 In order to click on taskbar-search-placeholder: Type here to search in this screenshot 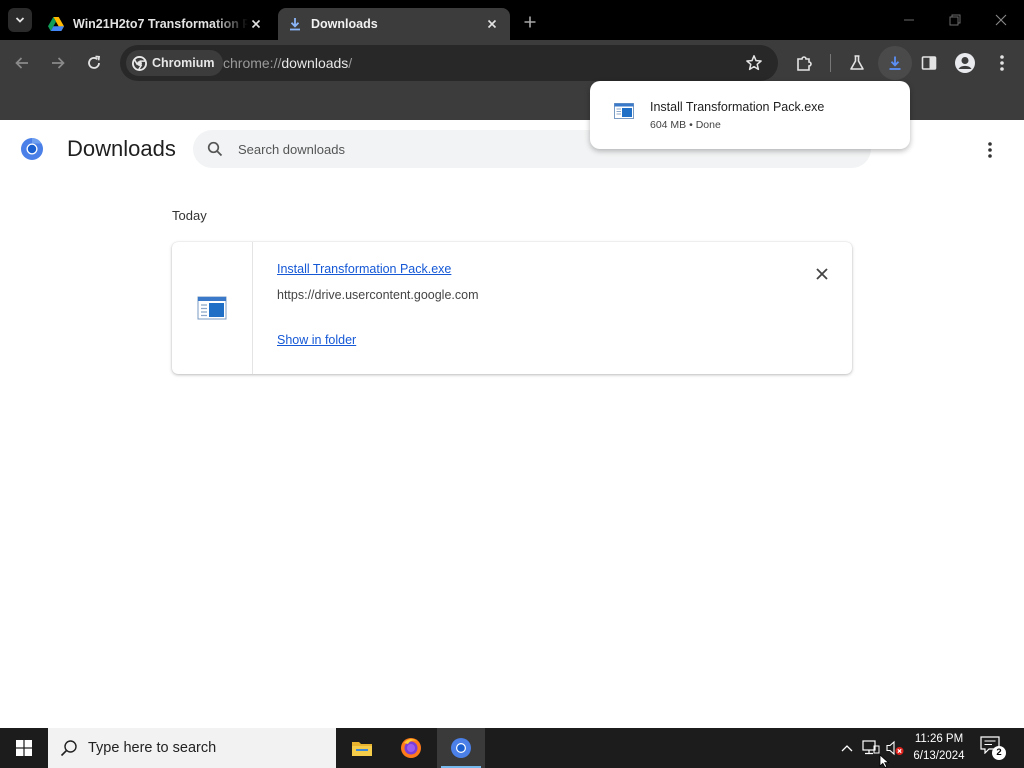, I will do `click(152, 748)`.